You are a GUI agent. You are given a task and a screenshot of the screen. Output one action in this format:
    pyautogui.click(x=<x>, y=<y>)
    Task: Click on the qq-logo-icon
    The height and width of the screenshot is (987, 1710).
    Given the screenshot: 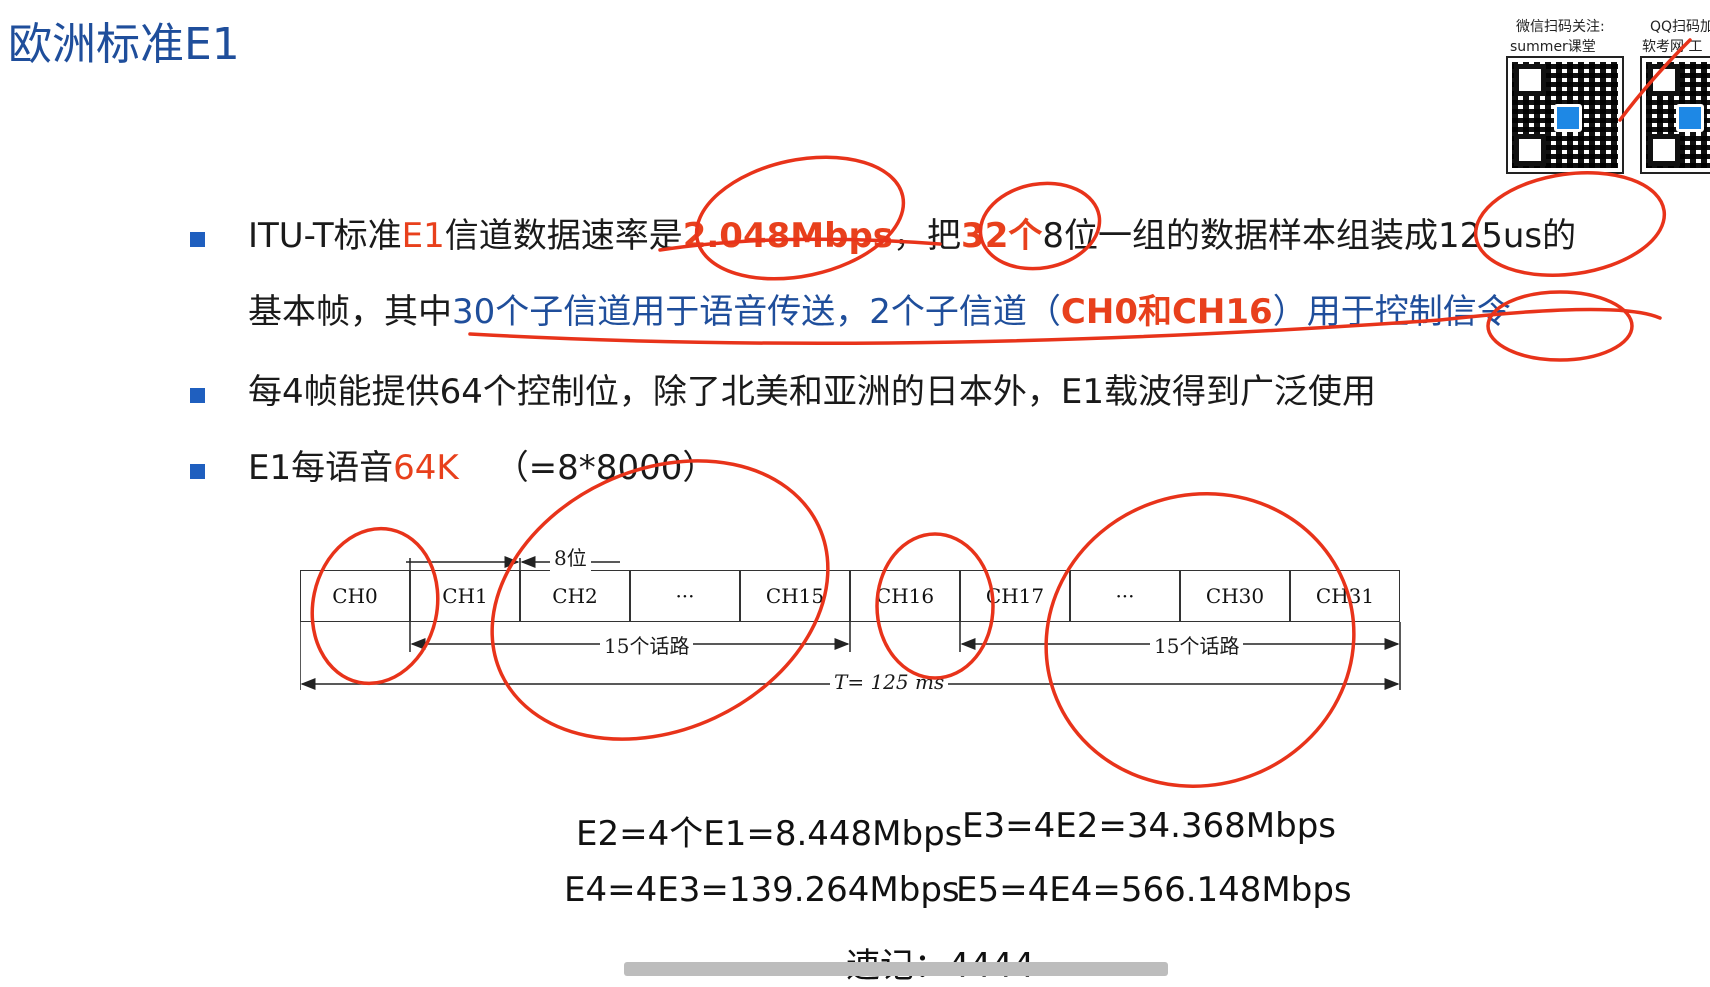 What is the action you would take?
    pyautogui.click(x=1690, y=118)
    